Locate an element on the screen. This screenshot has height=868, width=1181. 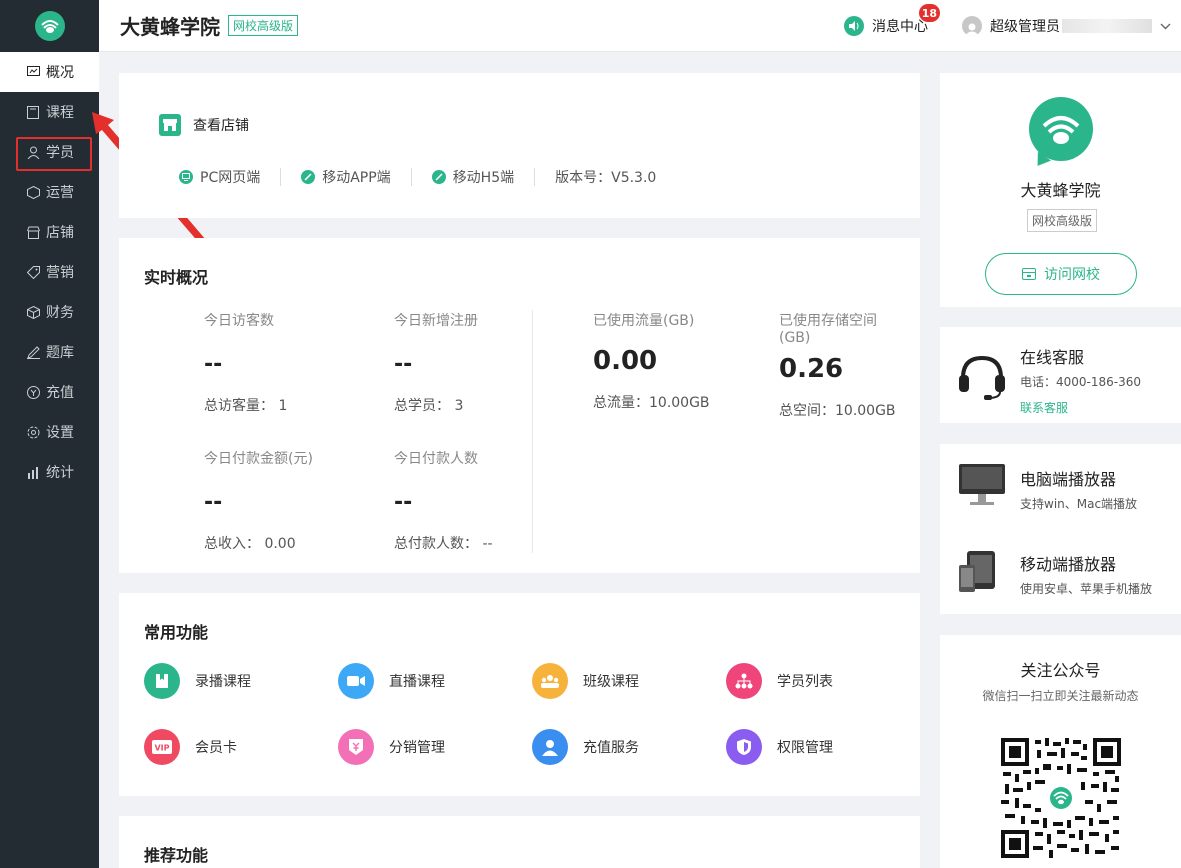
live-course-button: 直播课程 is located at coordinates (391, 681).